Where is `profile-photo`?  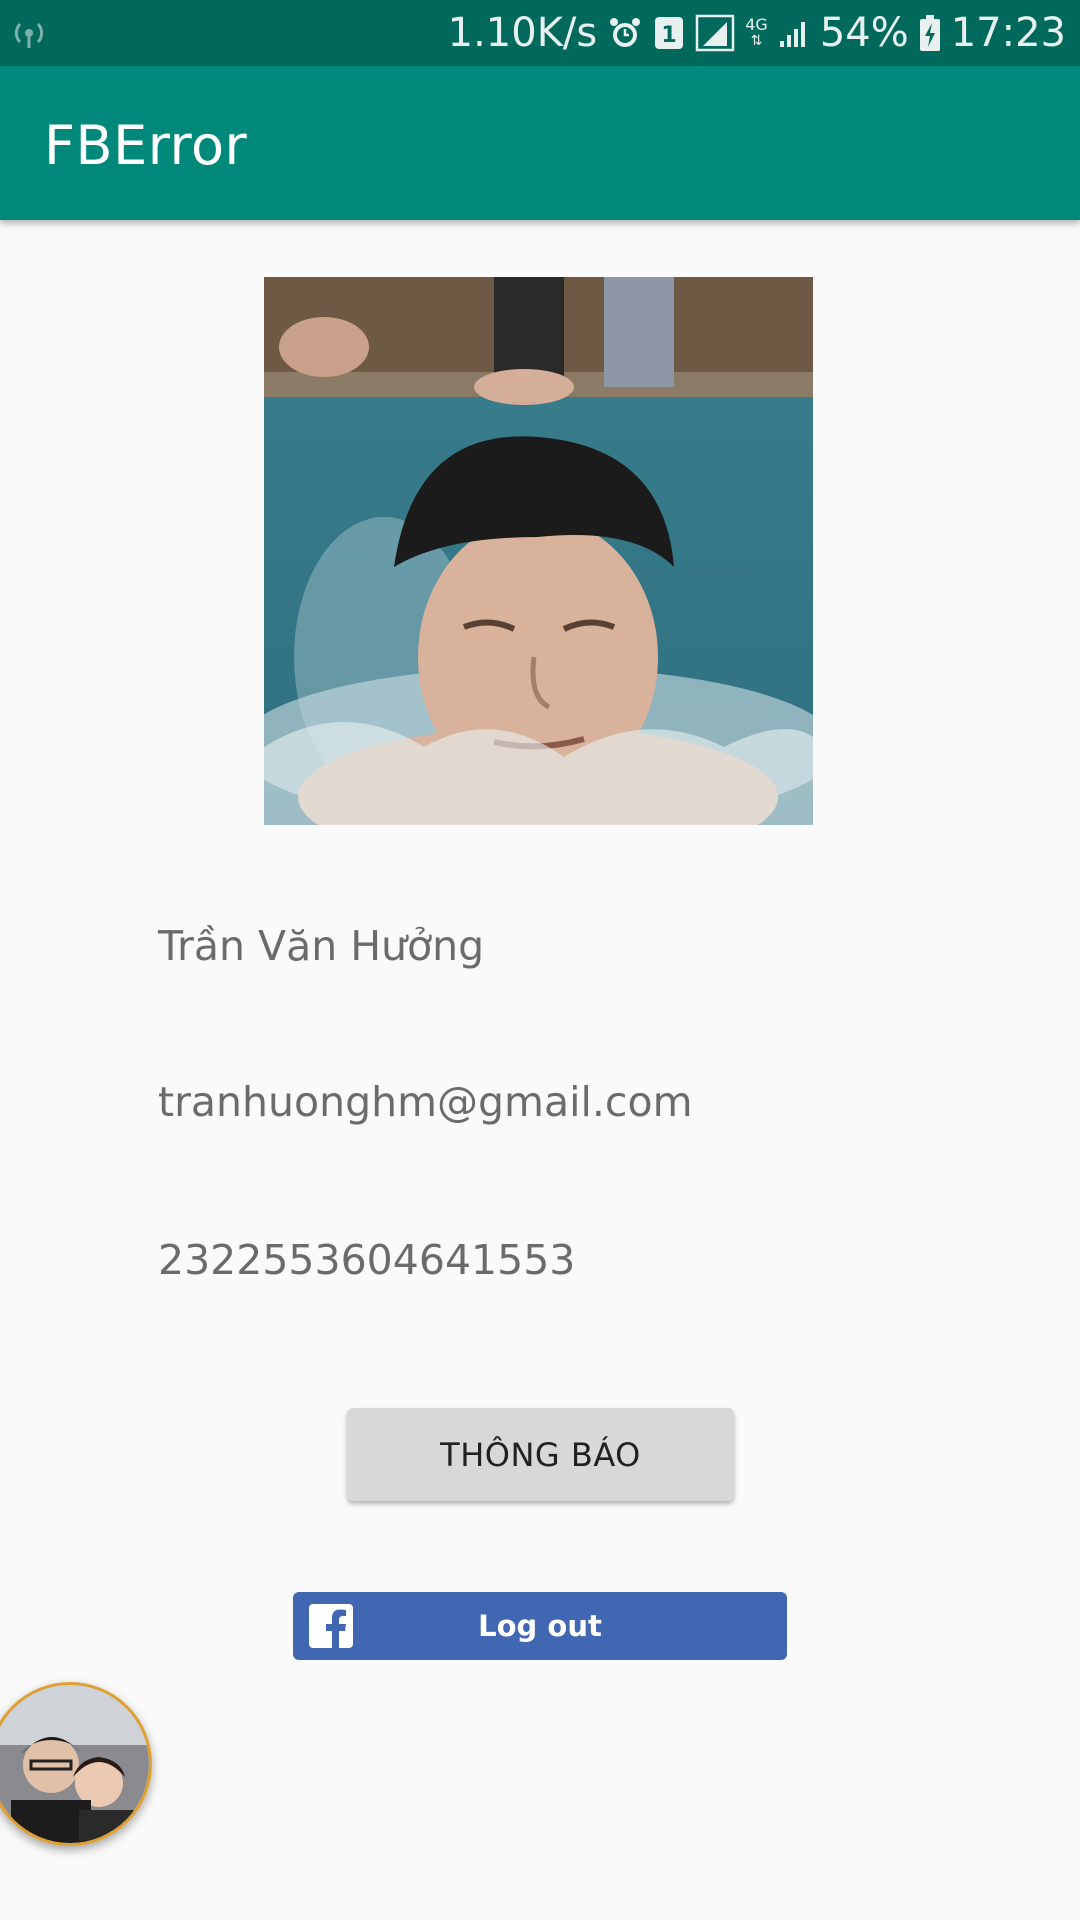
profile-photo is located at coordinates (538, 551).